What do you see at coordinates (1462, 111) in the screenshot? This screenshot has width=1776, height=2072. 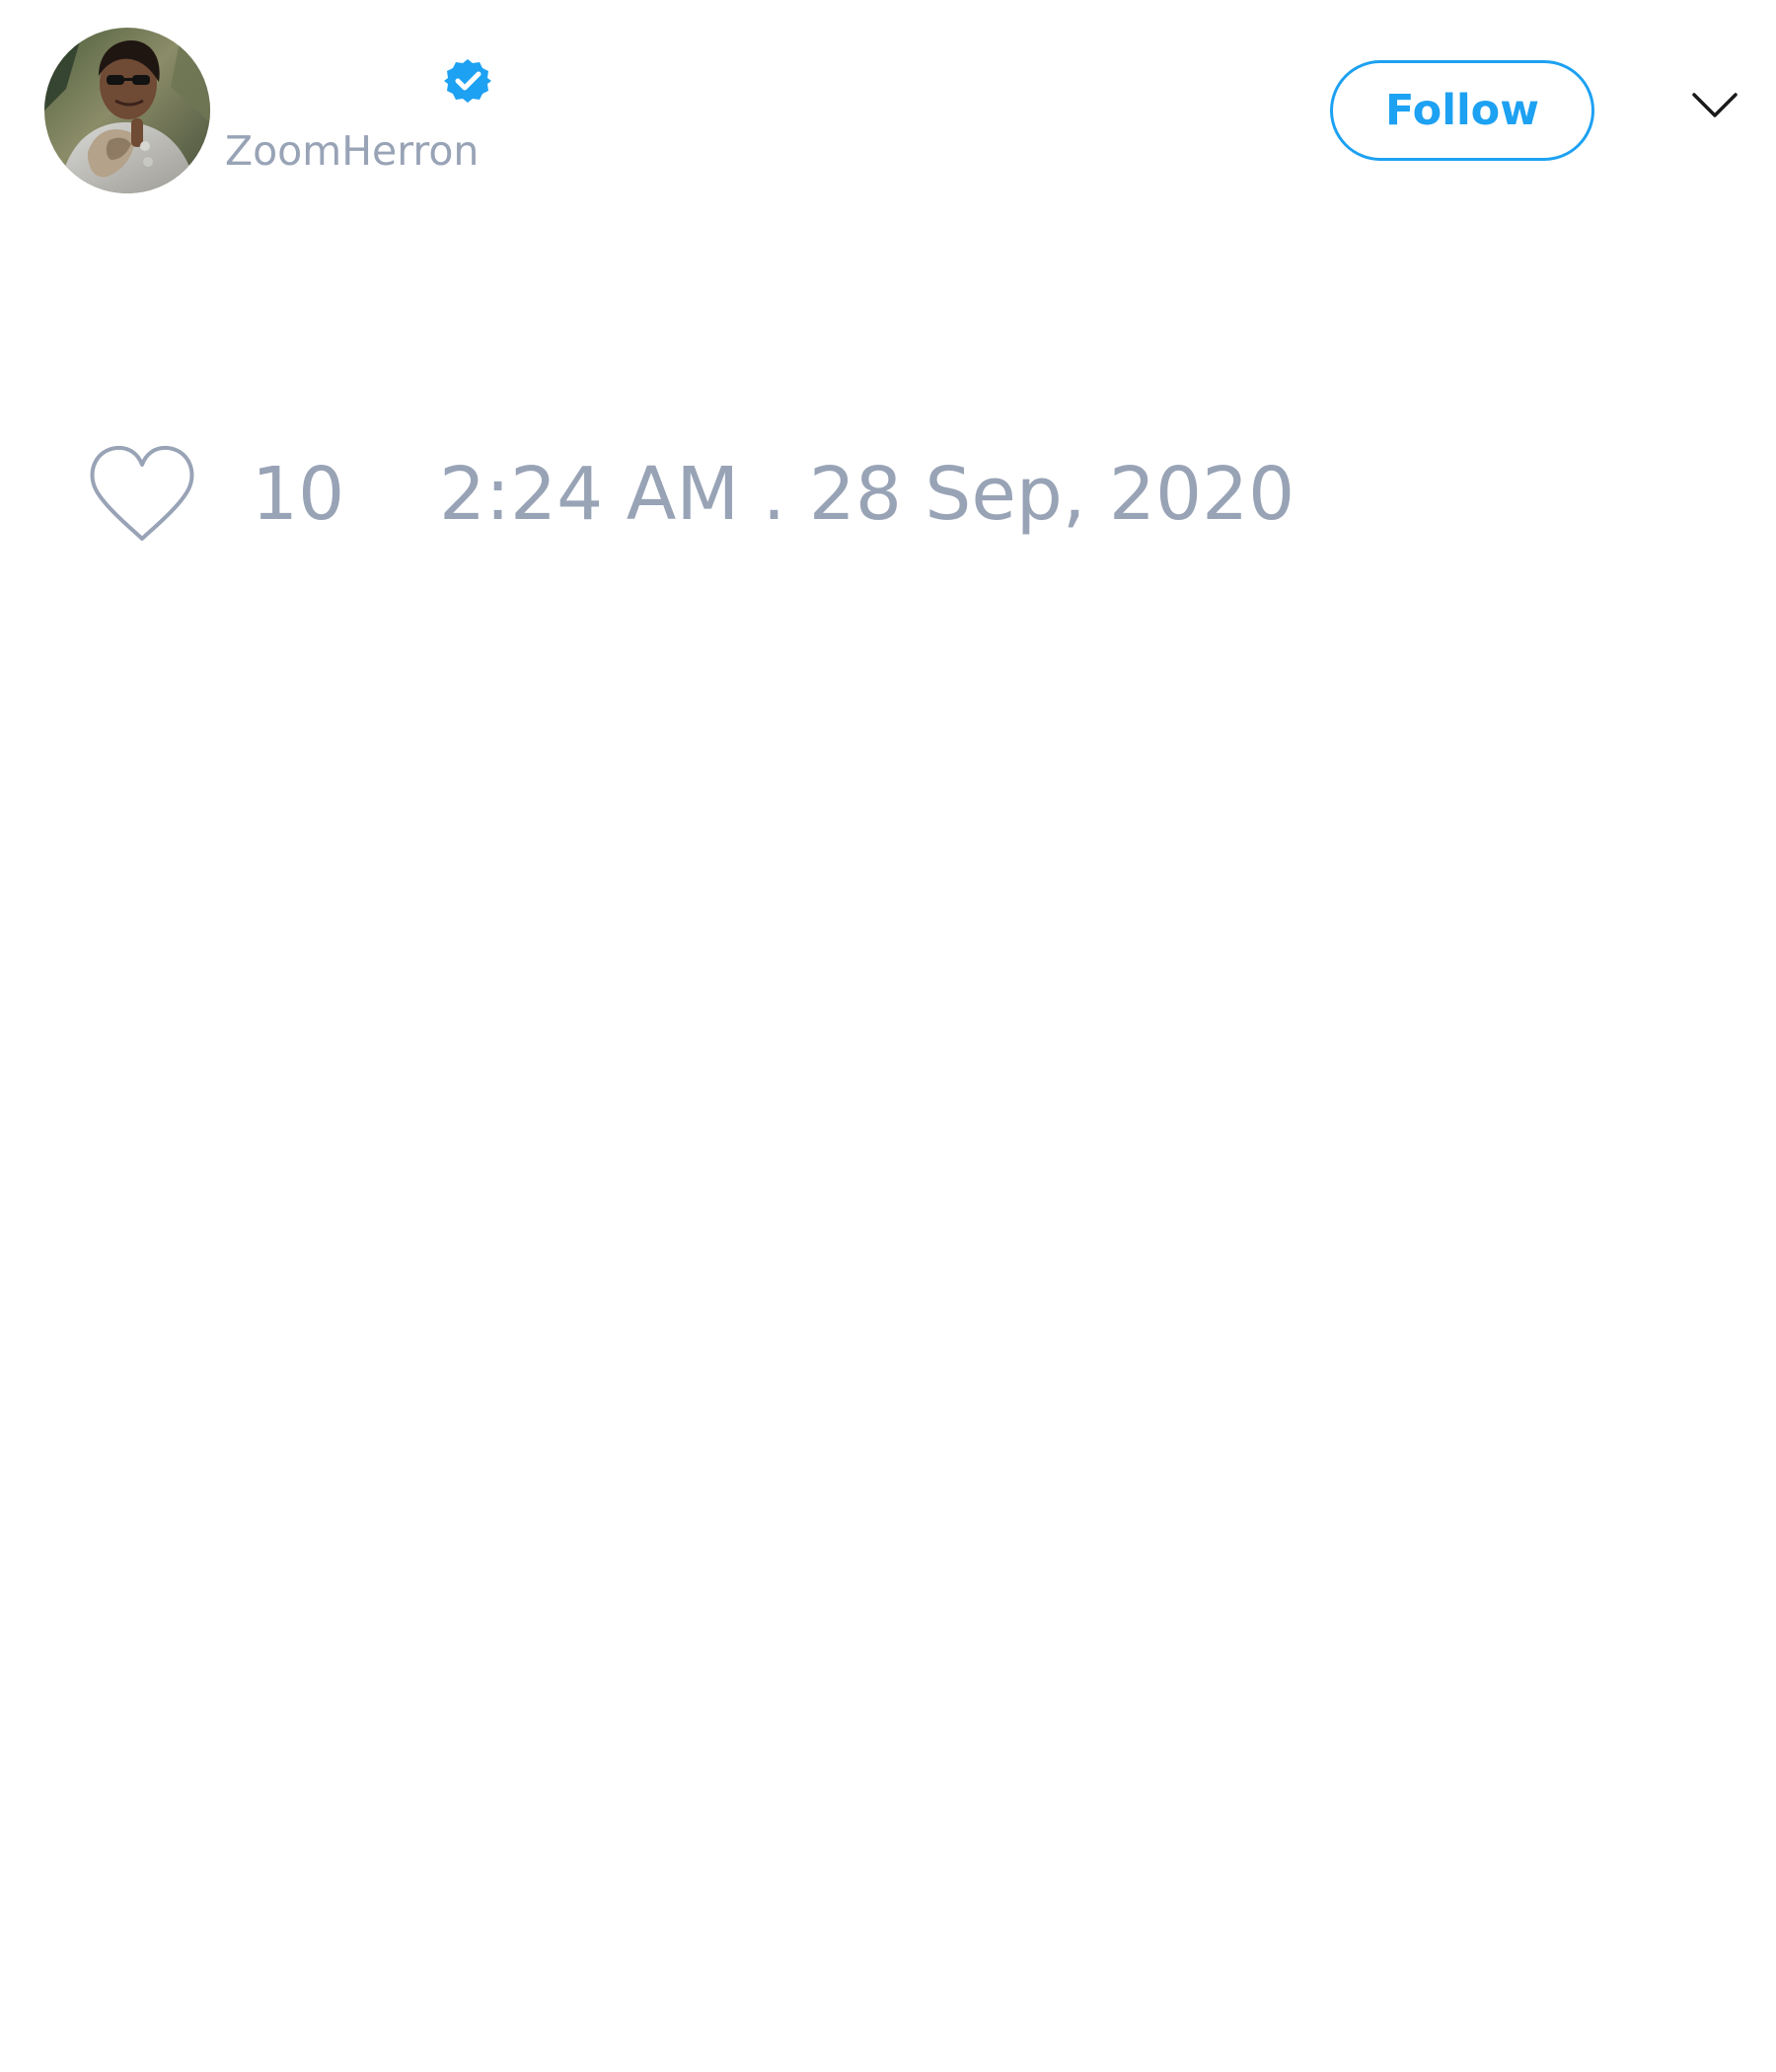 I see `follow-button: Follow` at bounding box center [1462, 111].